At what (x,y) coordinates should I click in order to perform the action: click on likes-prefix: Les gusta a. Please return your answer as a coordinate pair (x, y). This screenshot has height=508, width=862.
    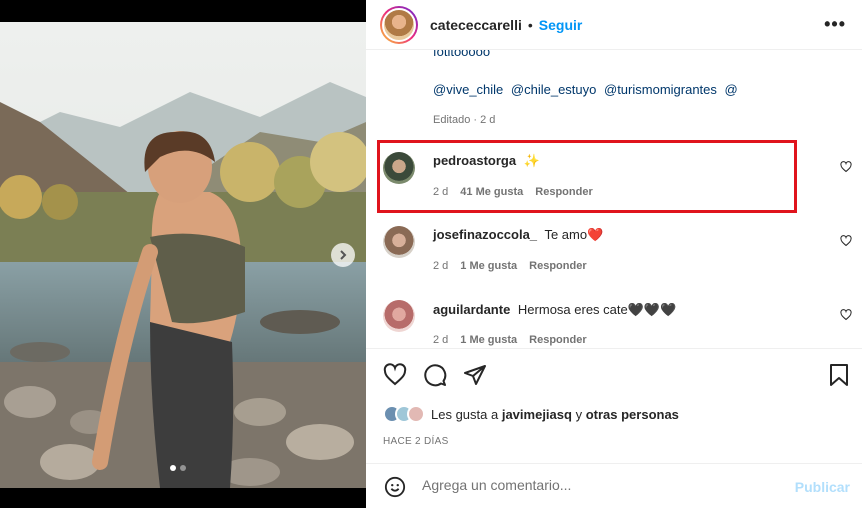
    Looking at the image, I should click on (465, 414).